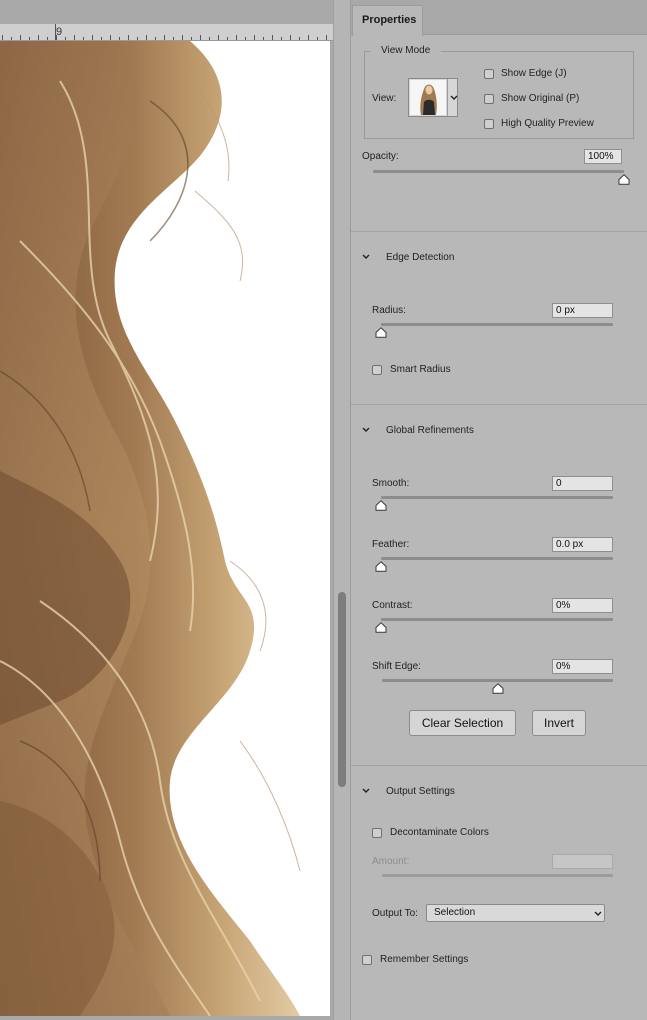 The width and height of the screenshot is (647, 1020). I want to click on show-edge-label: Show Edge (J), so click(534, 73).